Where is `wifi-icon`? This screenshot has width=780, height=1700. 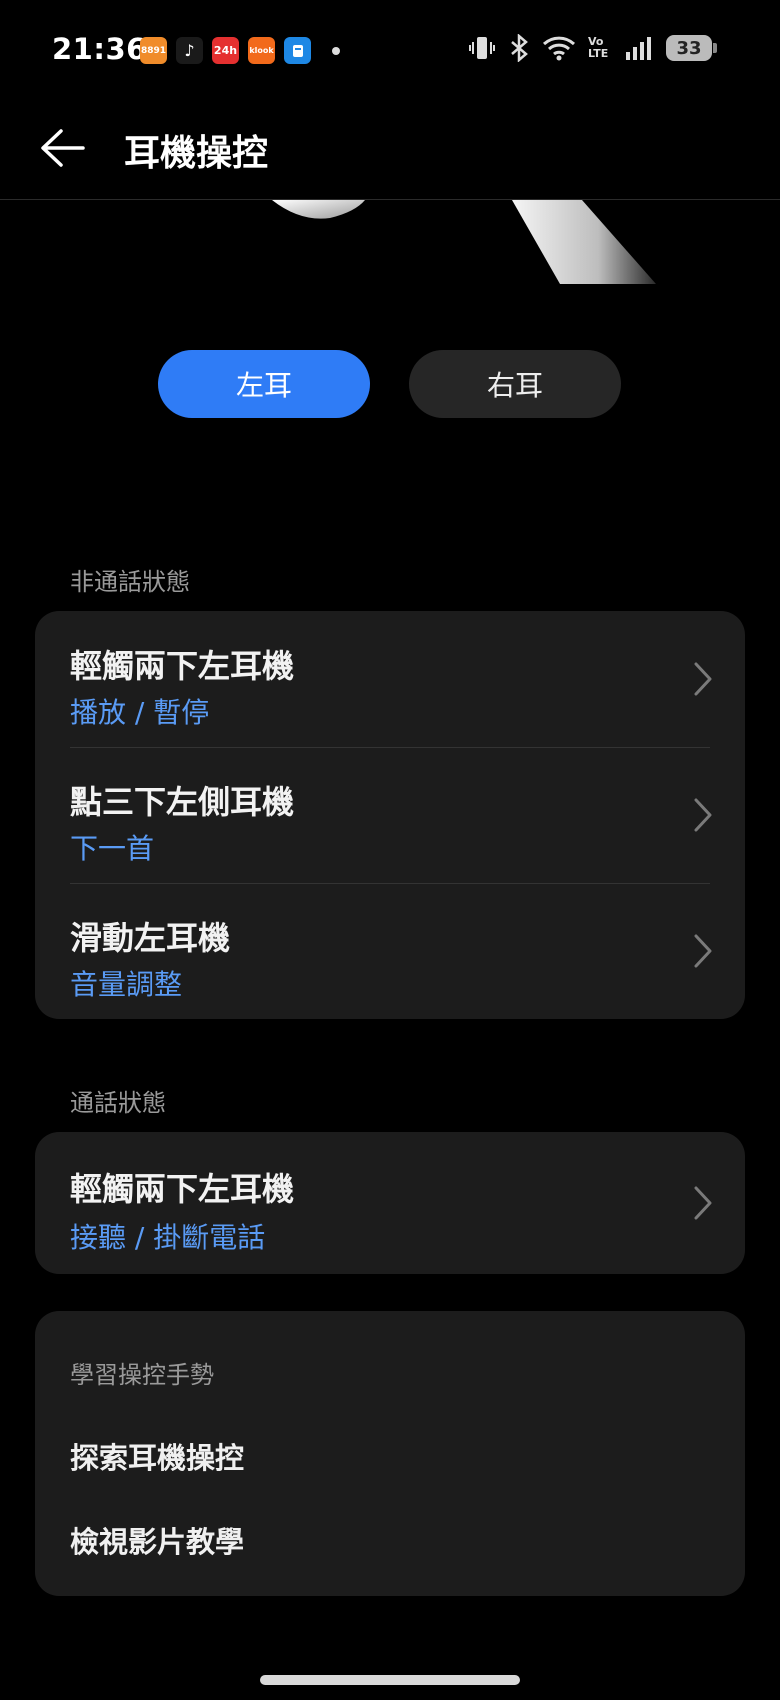 wifi-icon is located at coordinates (559, 48).